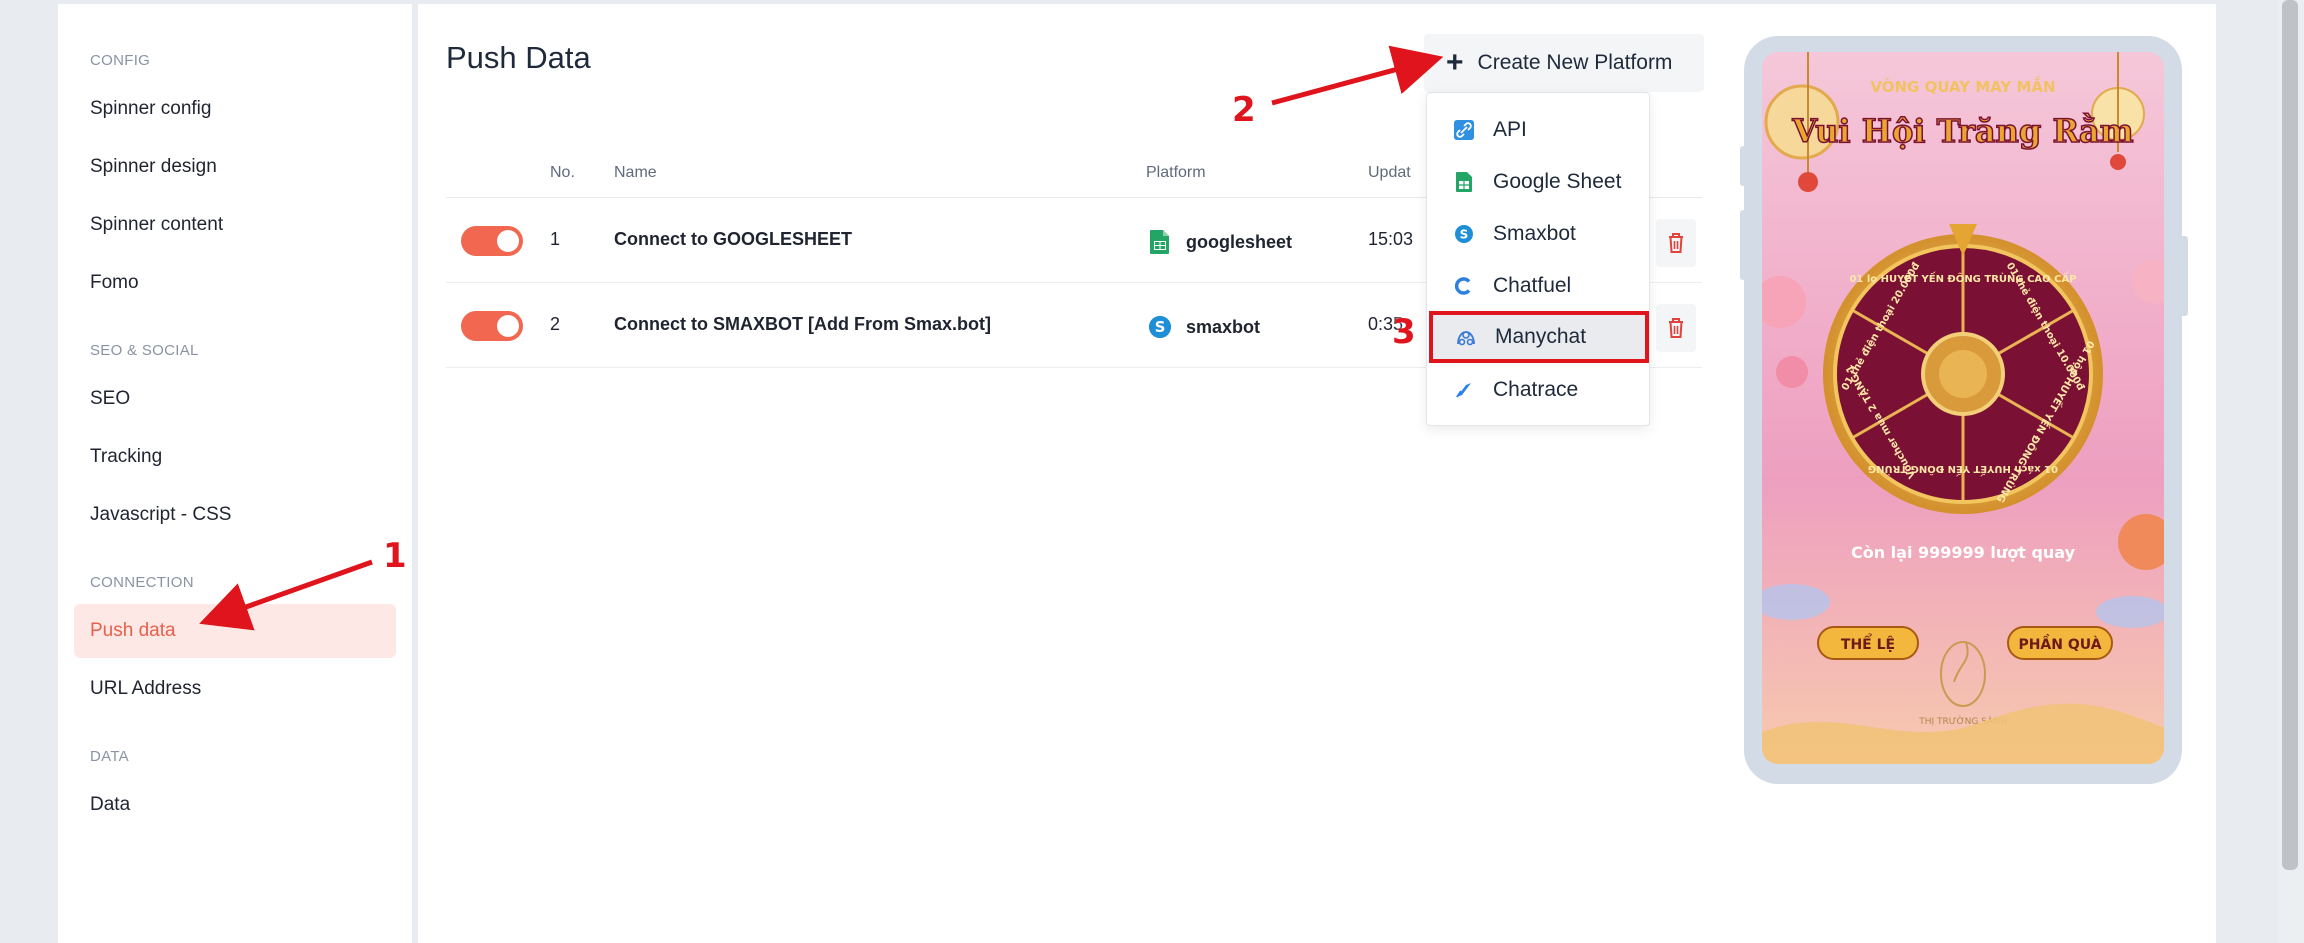 The width and height of the screenshot is (2304, 943). Describe the element at coordinates (395, 556) in the screenshot. I see `annotation-number-1: 1` at that location.